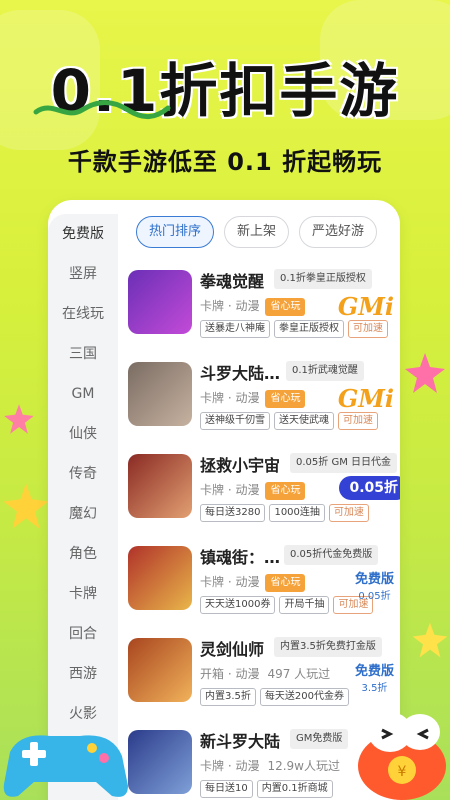 This screenshot has width=450, height=800. What do you see at coordinates (265, 673) in the screenshot?
I see `game-meta: 开箱 · 动漫 497 人玩过` at bounding box center [265, 673].